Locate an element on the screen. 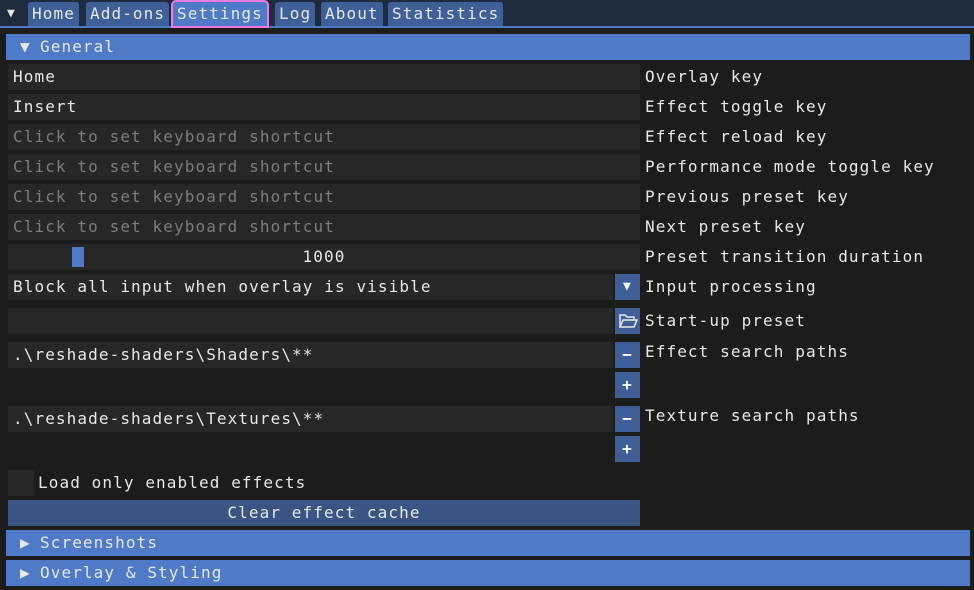 This screenshot has width=974, height=590. startup-preset-label: Start-up preset is located at coordinates (725, 320).